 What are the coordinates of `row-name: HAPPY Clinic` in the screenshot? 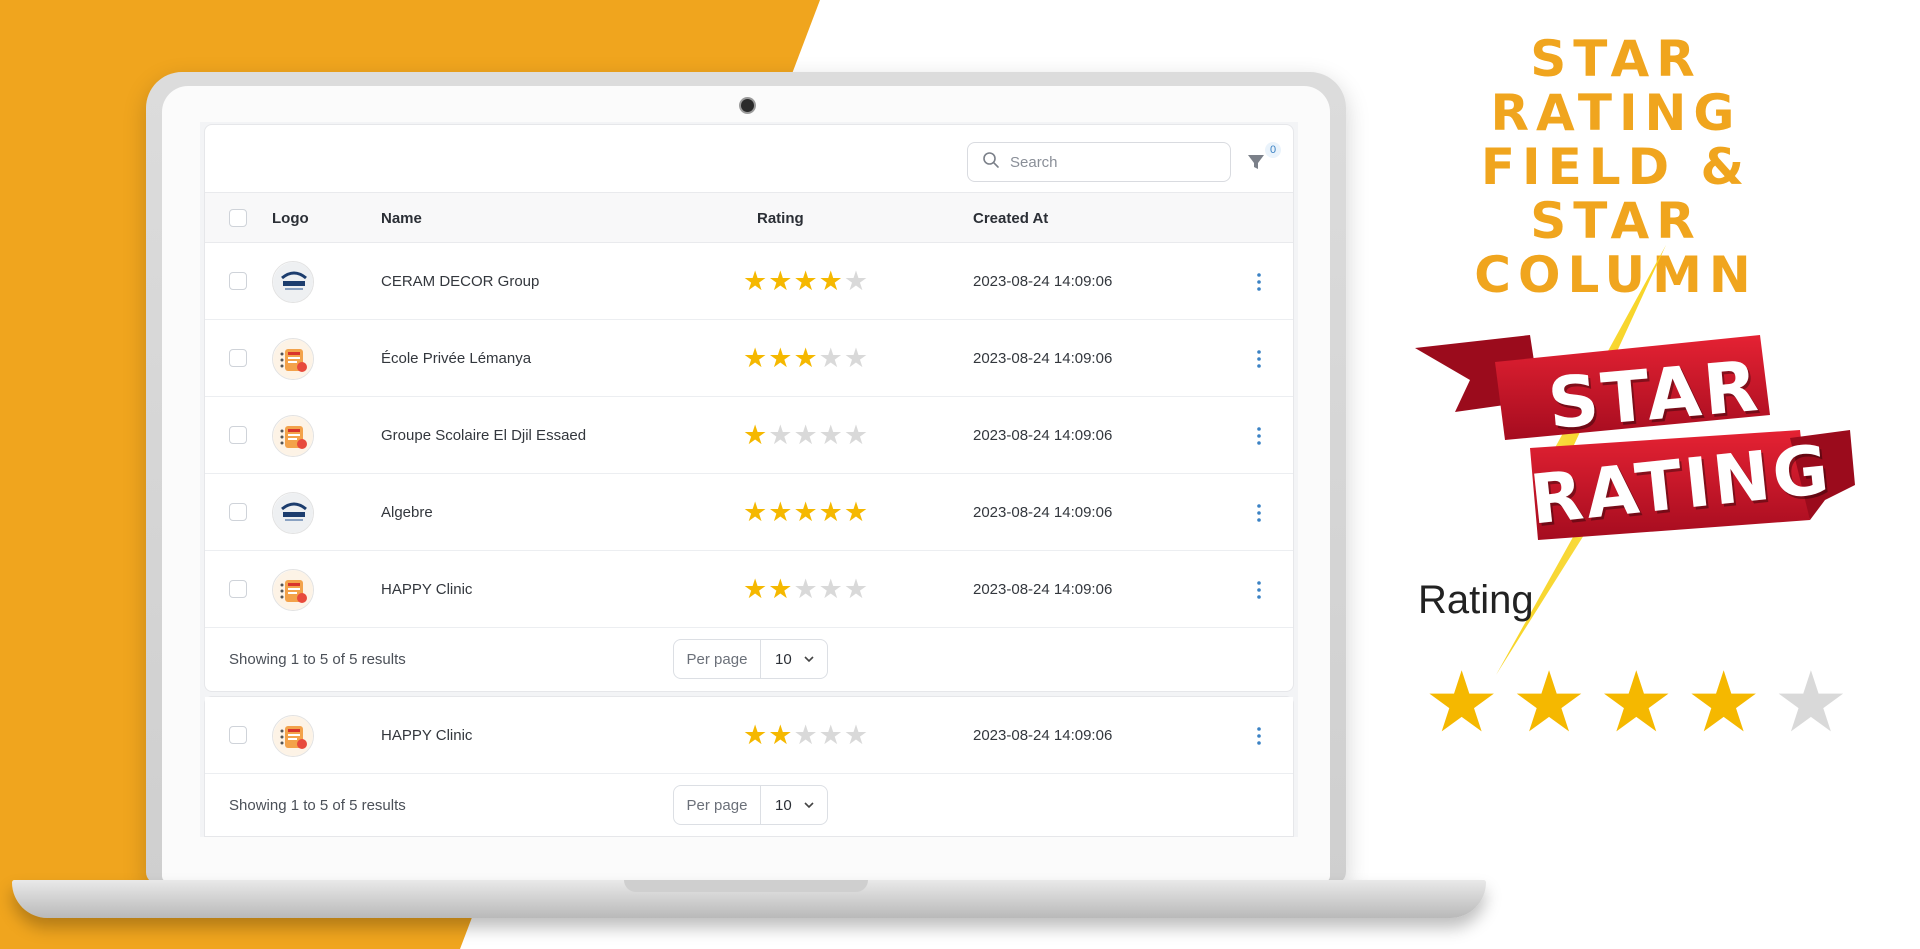 It's located at (427, 735).